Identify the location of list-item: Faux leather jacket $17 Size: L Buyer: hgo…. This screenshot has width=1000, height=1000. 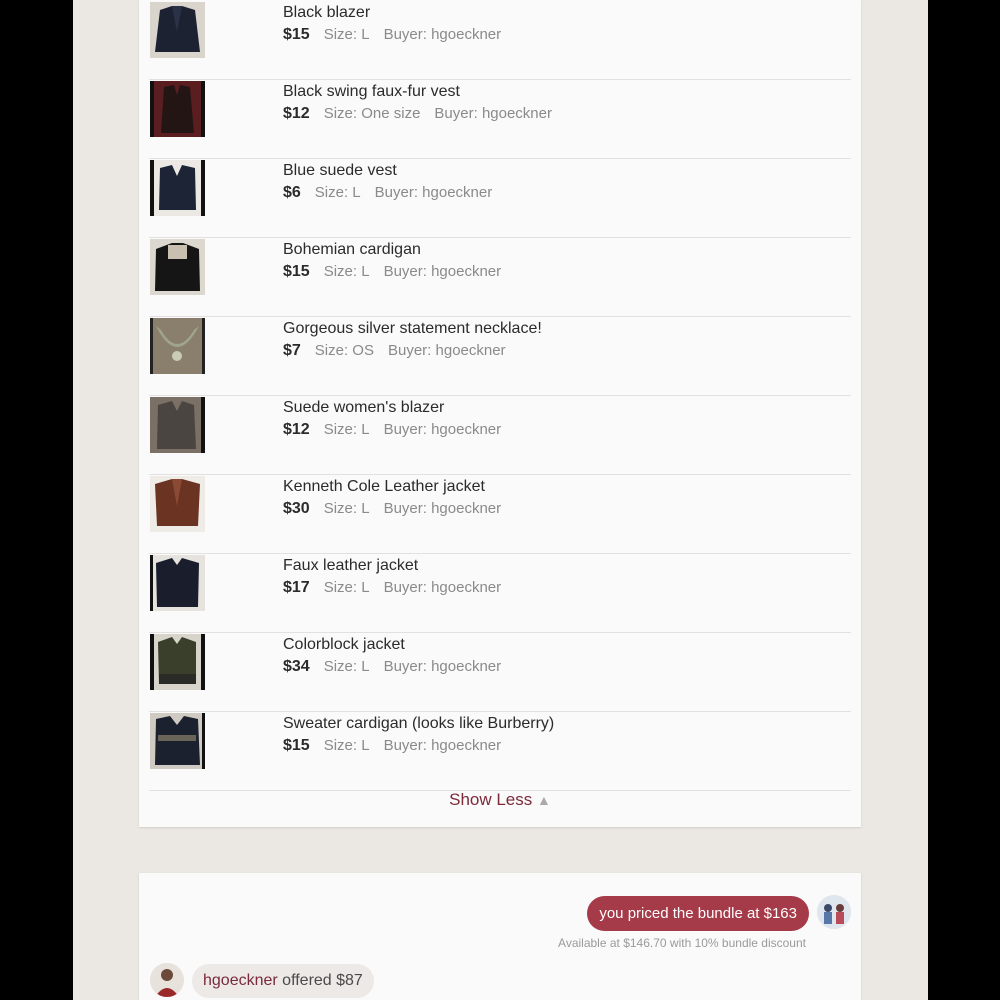
(500, 593).